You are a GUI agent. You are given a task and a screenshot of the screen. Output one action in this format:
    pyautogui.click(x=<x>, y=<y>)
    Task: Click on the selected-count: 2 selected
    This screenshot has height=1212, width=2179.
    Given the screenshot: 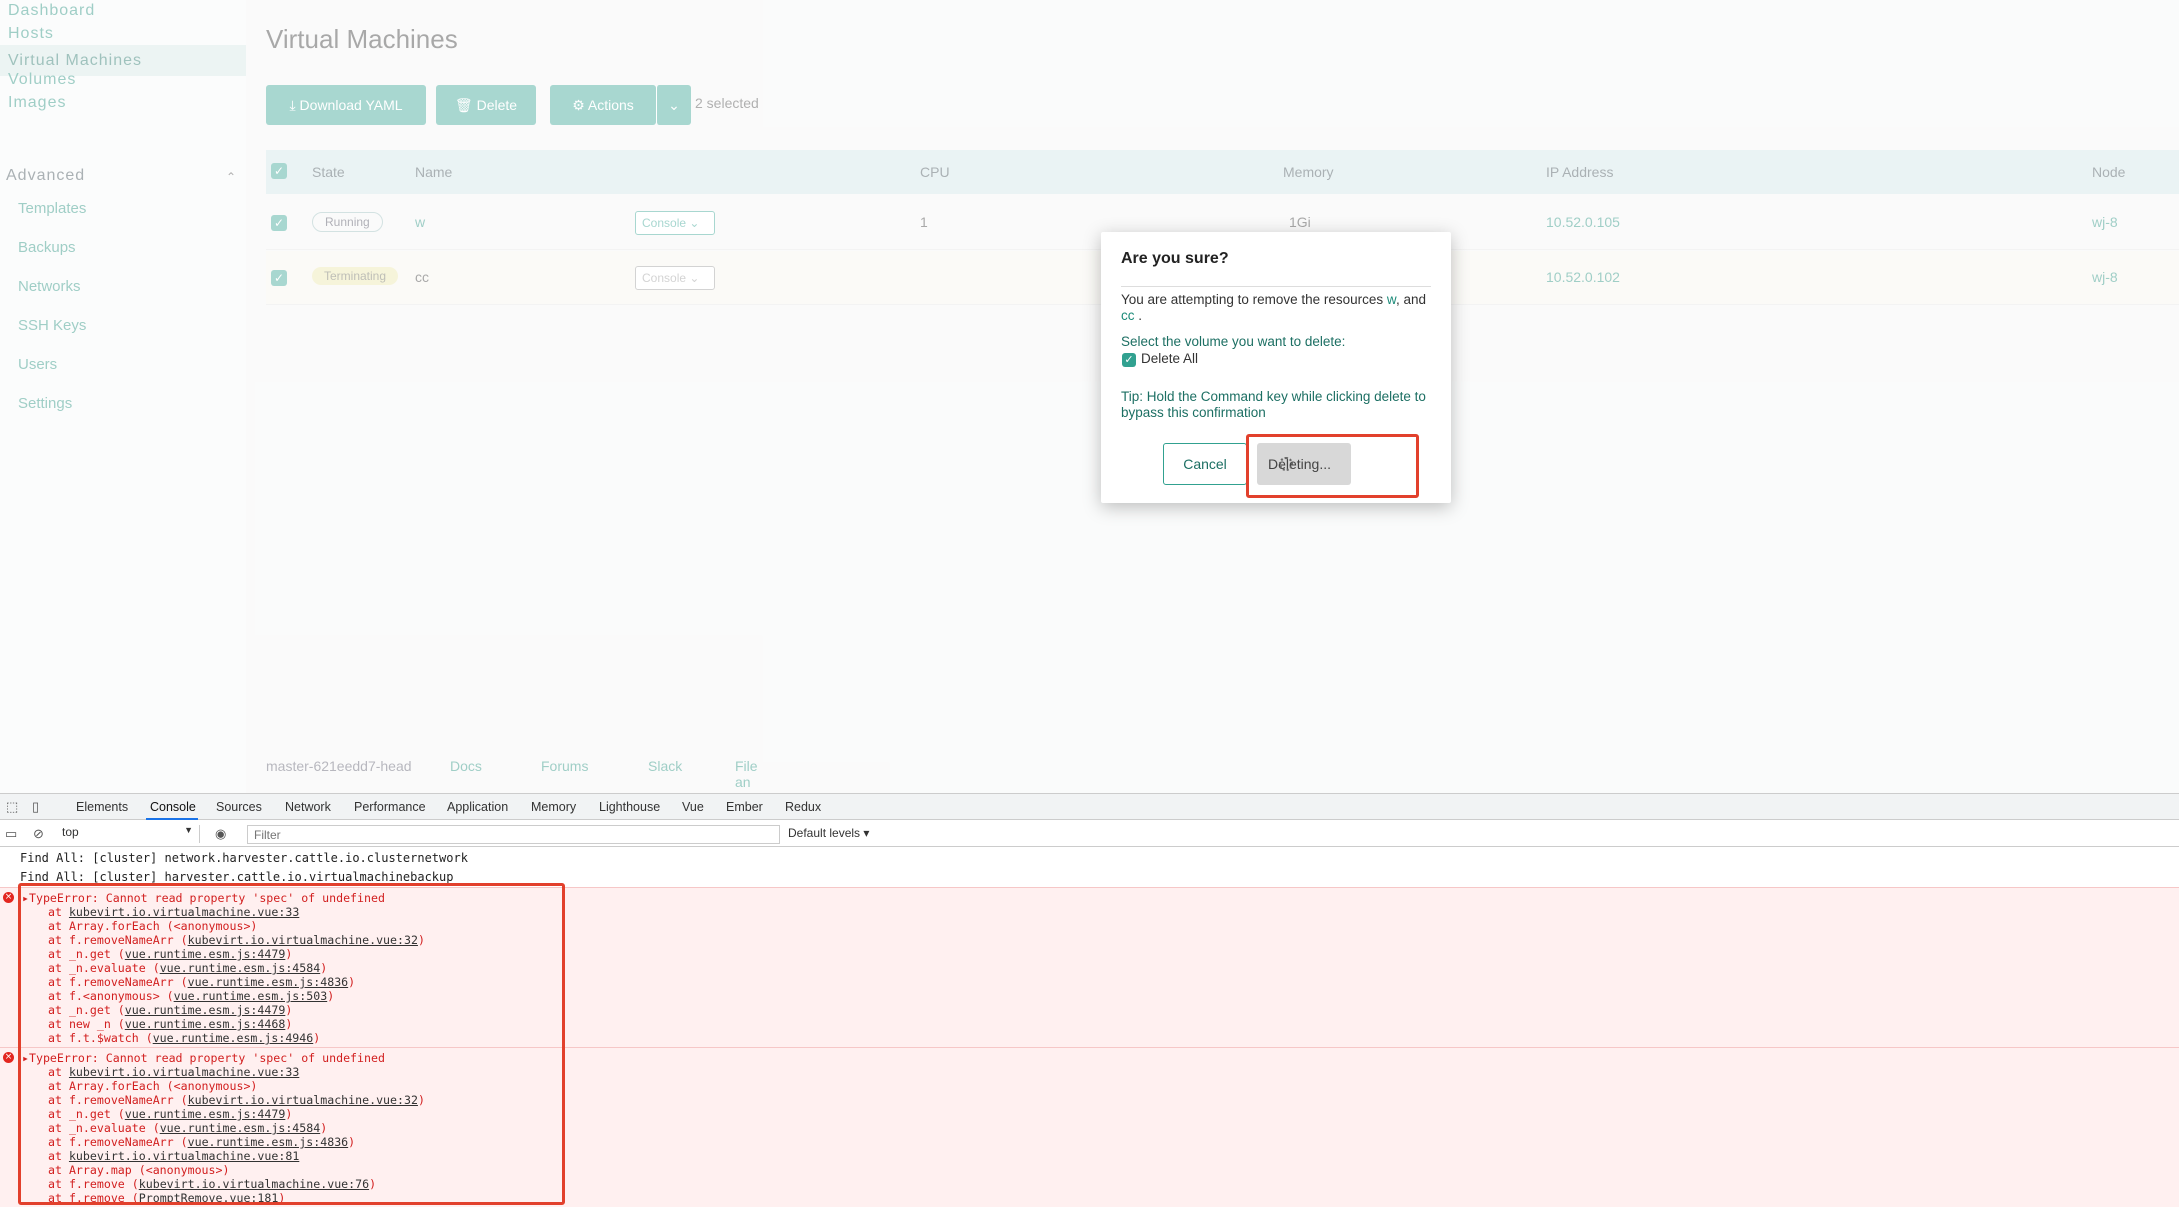 What is the action you would take?
    pyautogui.click(x=727, y=103)
    